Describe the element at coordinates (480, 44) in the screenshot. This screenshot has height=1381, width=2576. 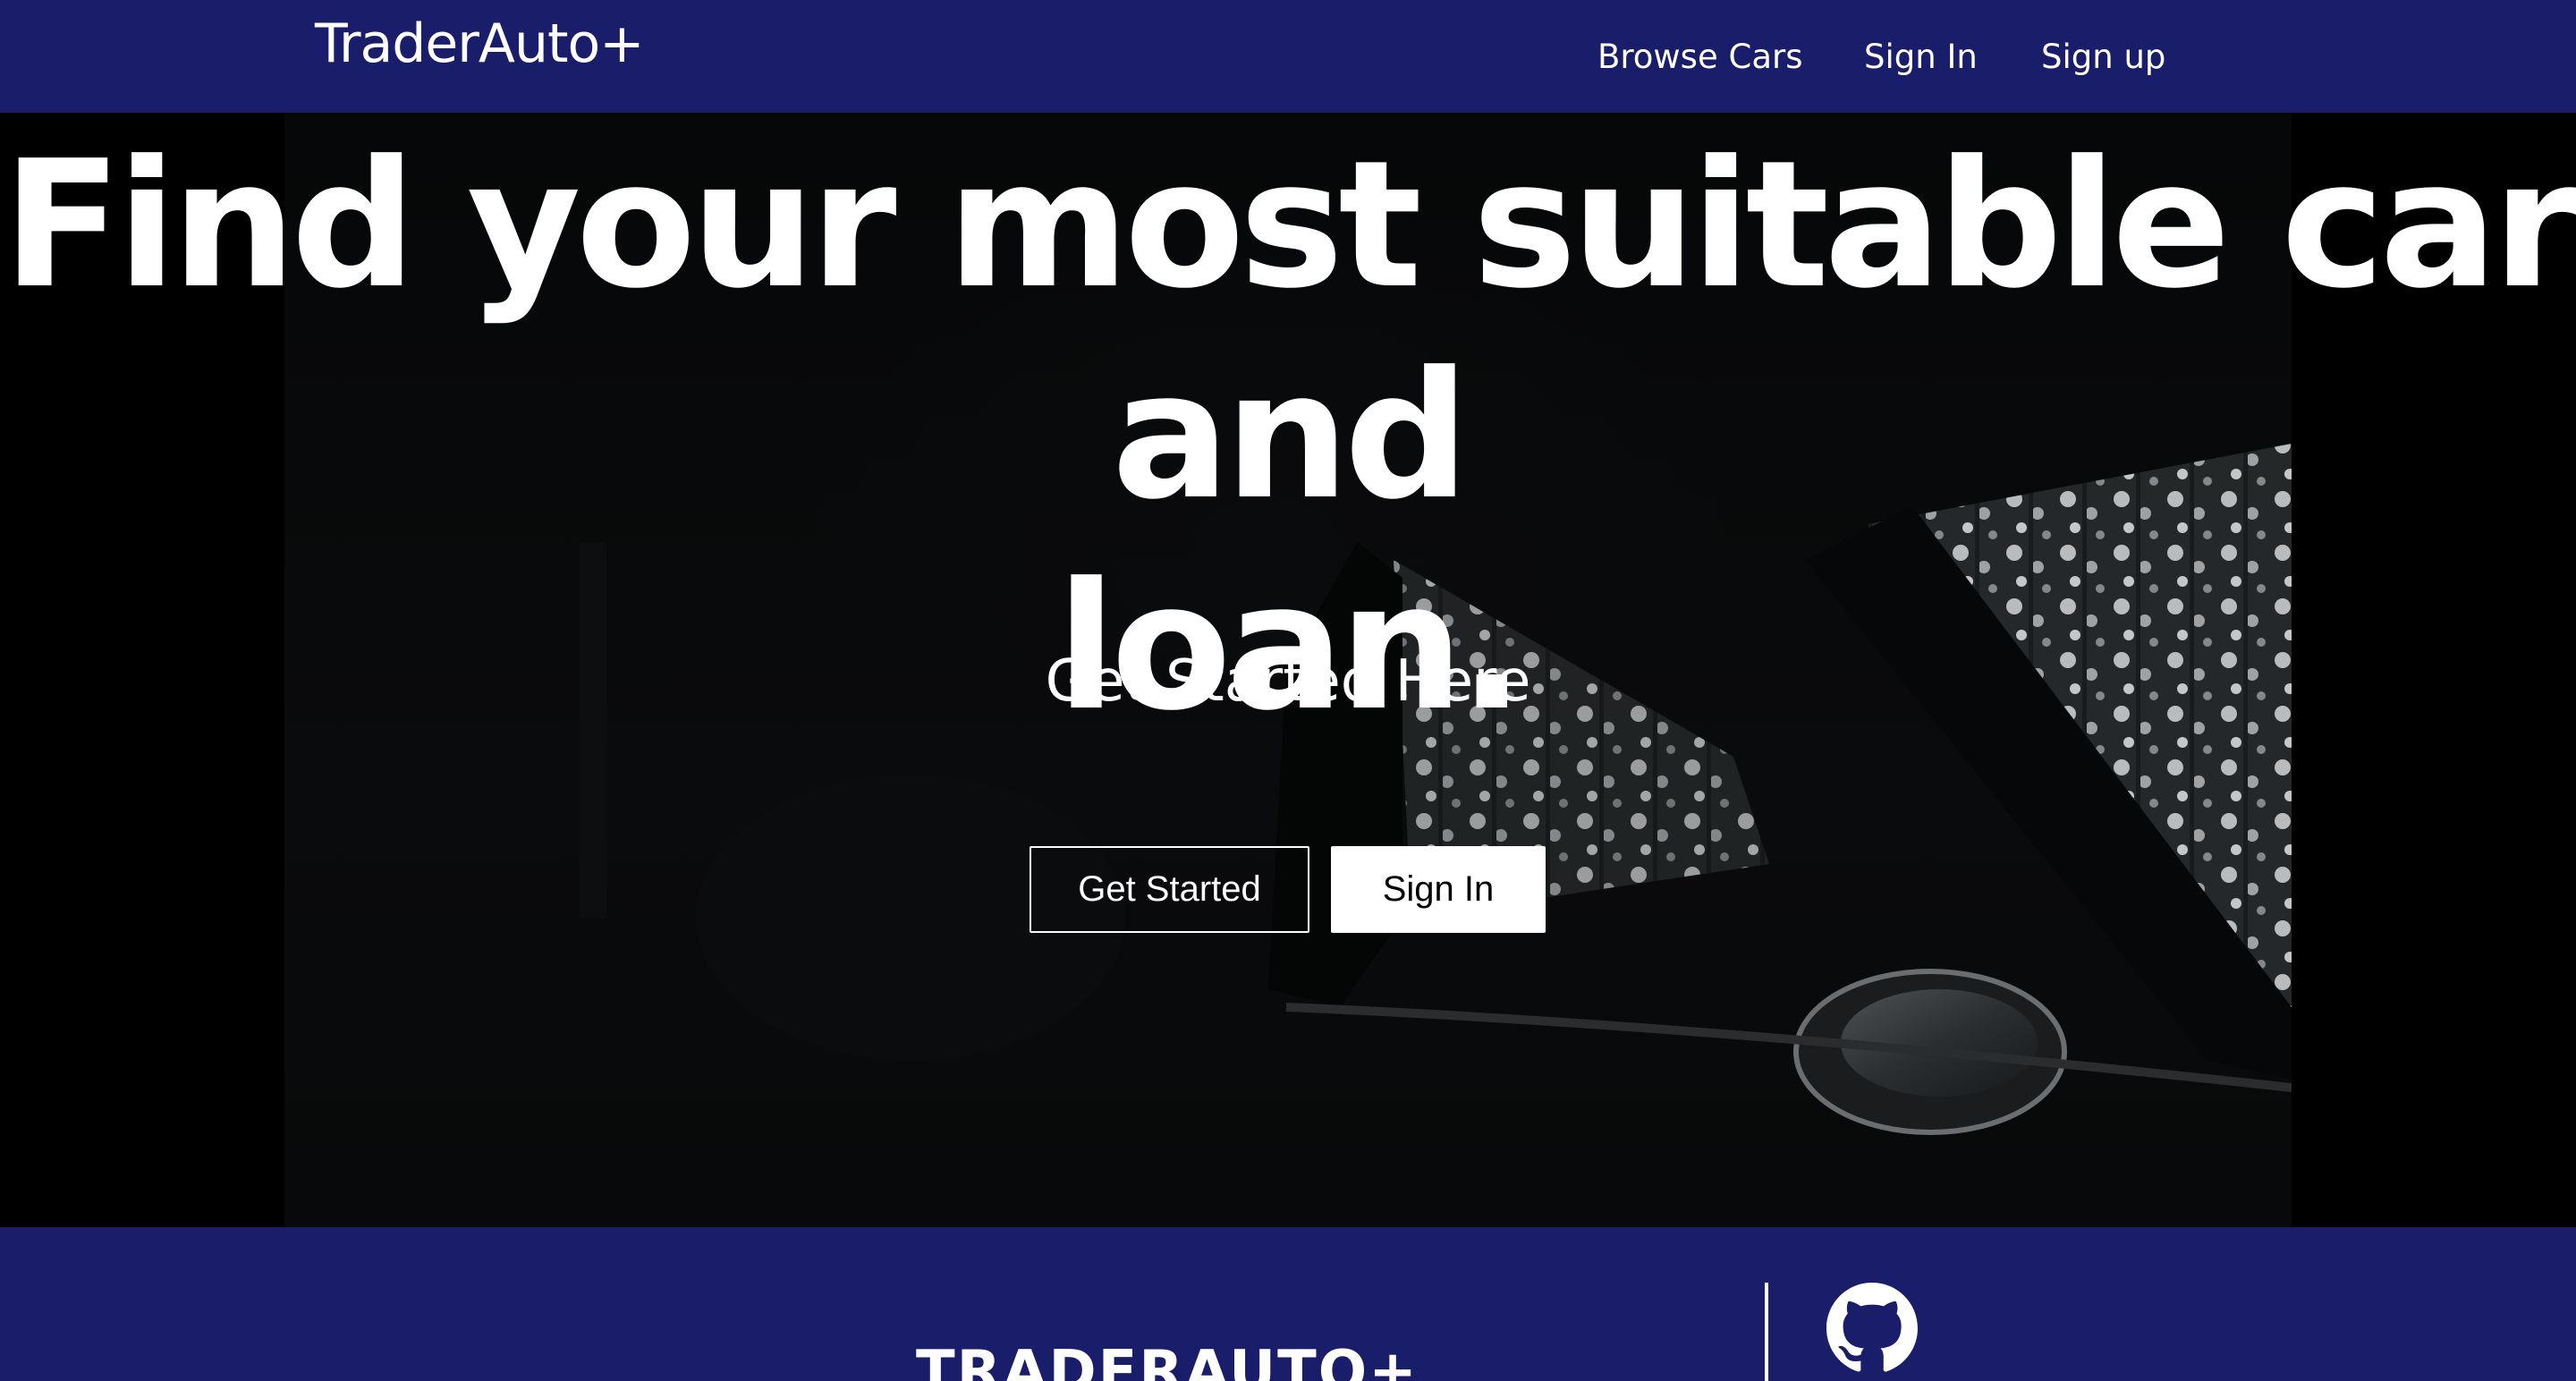
I see `brand-logo-link: TraderAuto+` at that location.